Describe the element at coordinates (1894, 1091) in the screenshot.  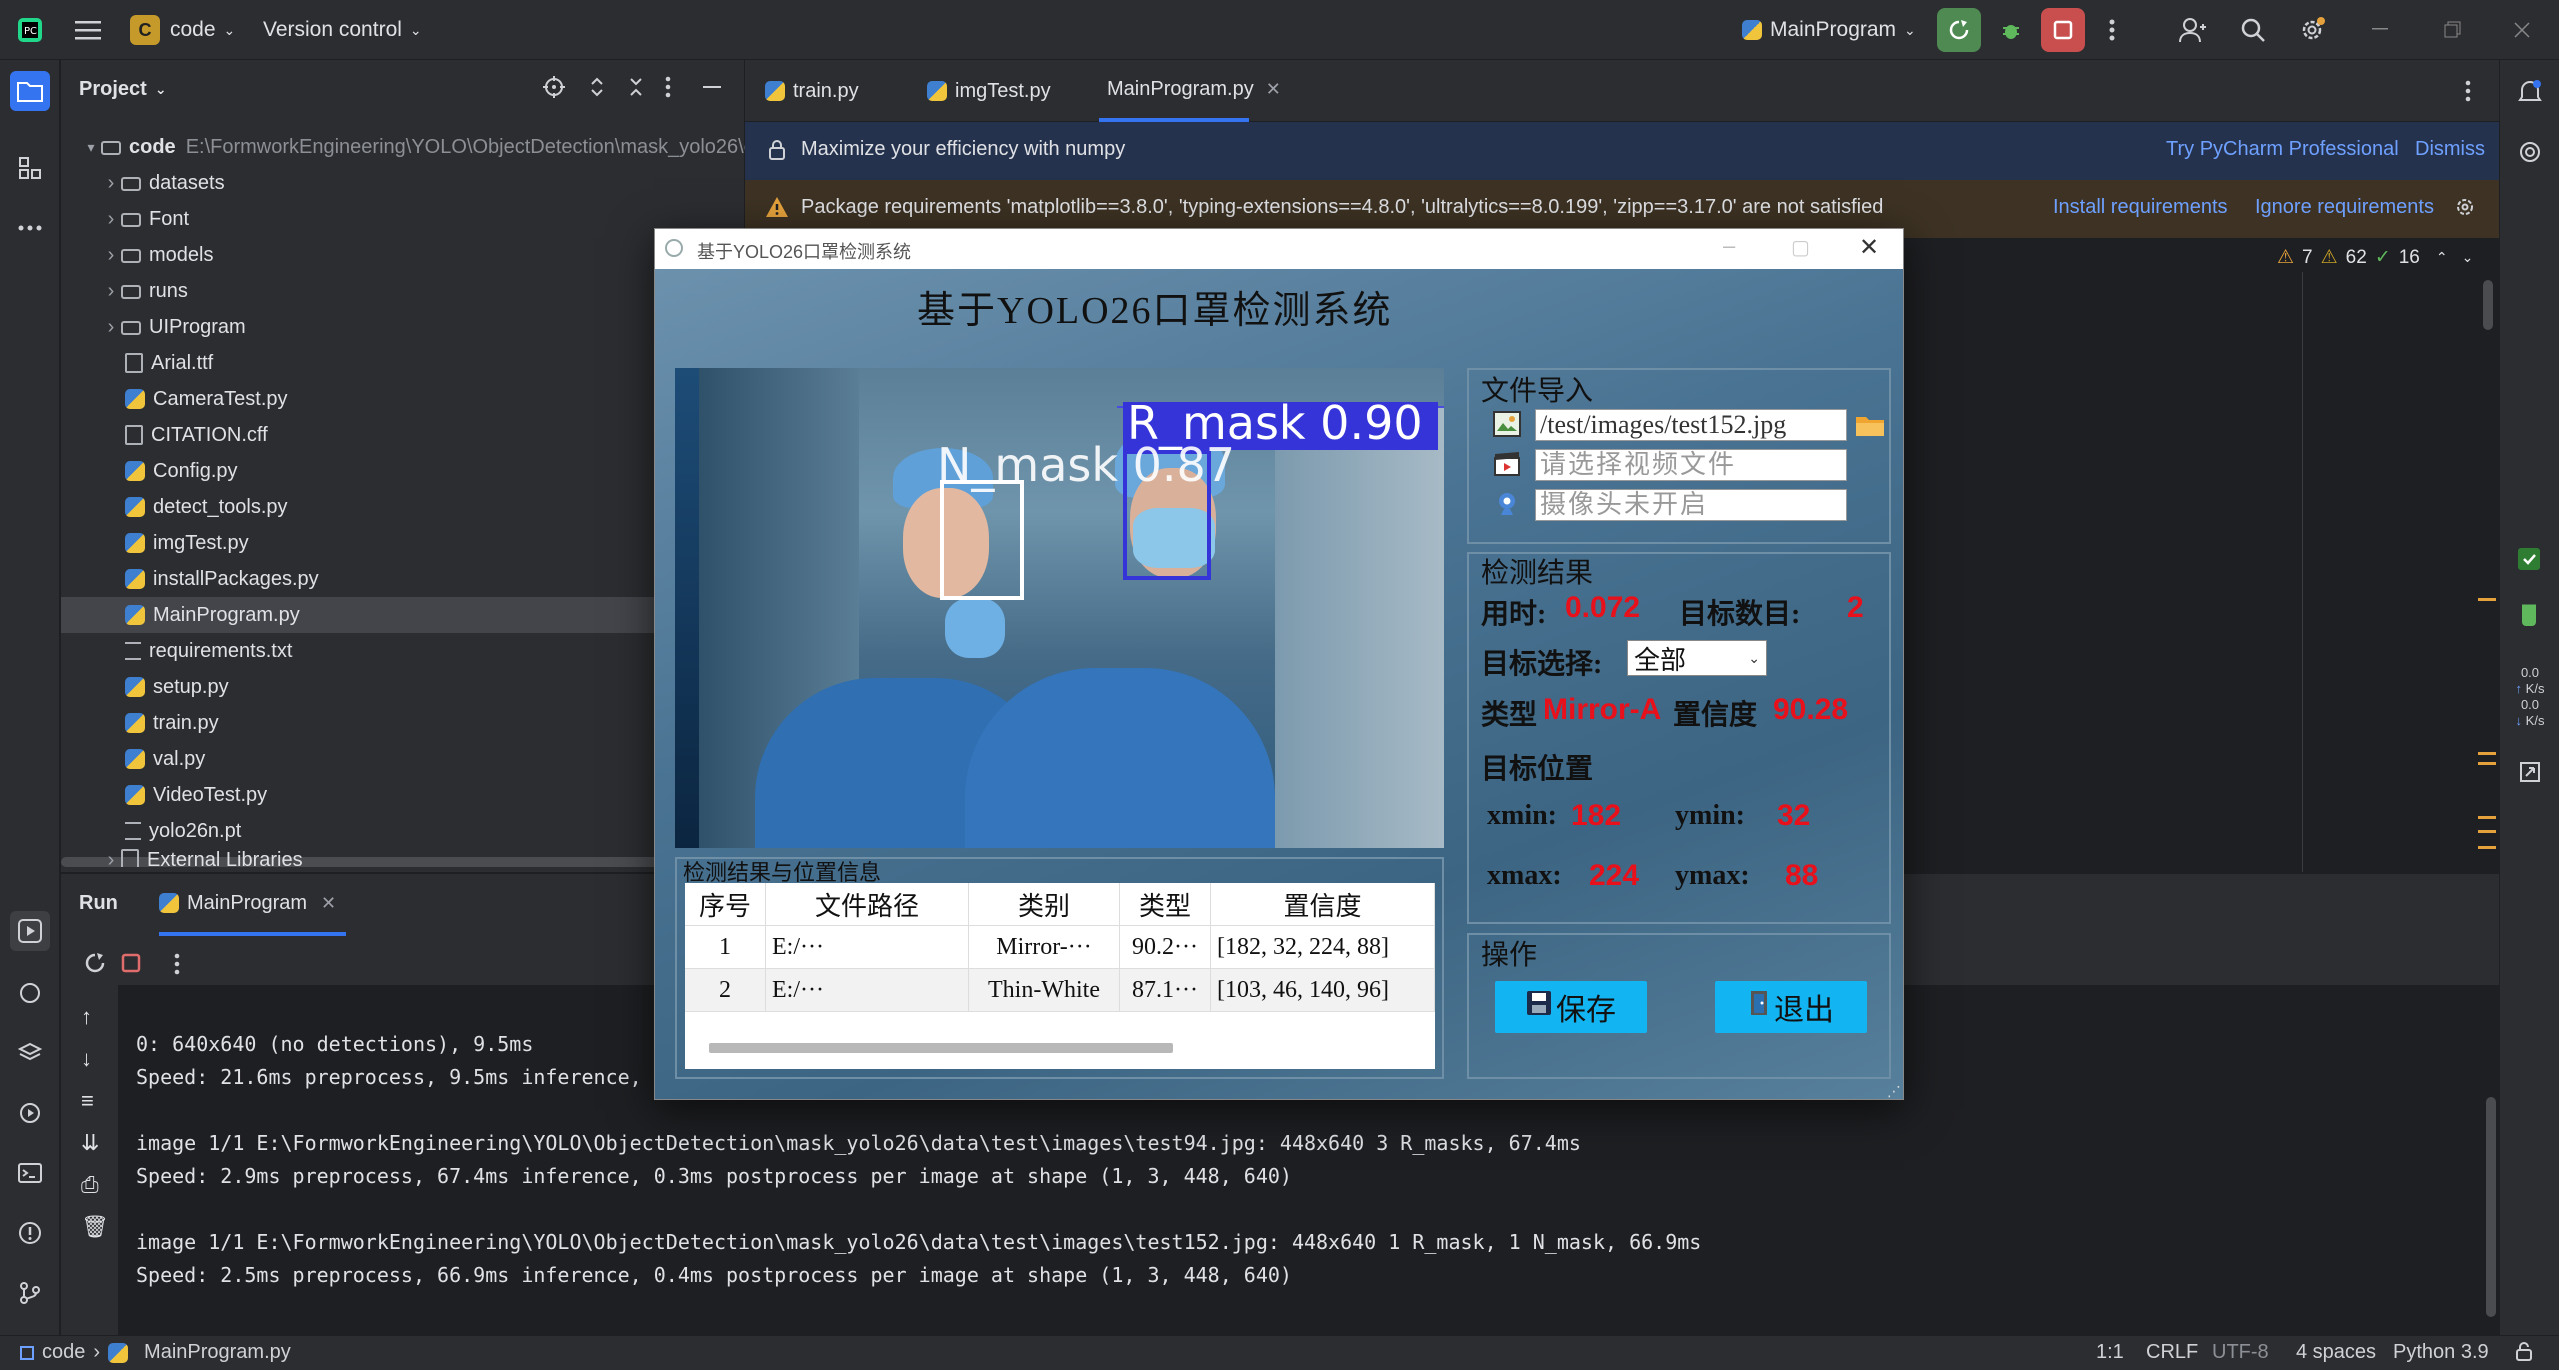
I see `resize-grip-icon: ⋰` at that location.